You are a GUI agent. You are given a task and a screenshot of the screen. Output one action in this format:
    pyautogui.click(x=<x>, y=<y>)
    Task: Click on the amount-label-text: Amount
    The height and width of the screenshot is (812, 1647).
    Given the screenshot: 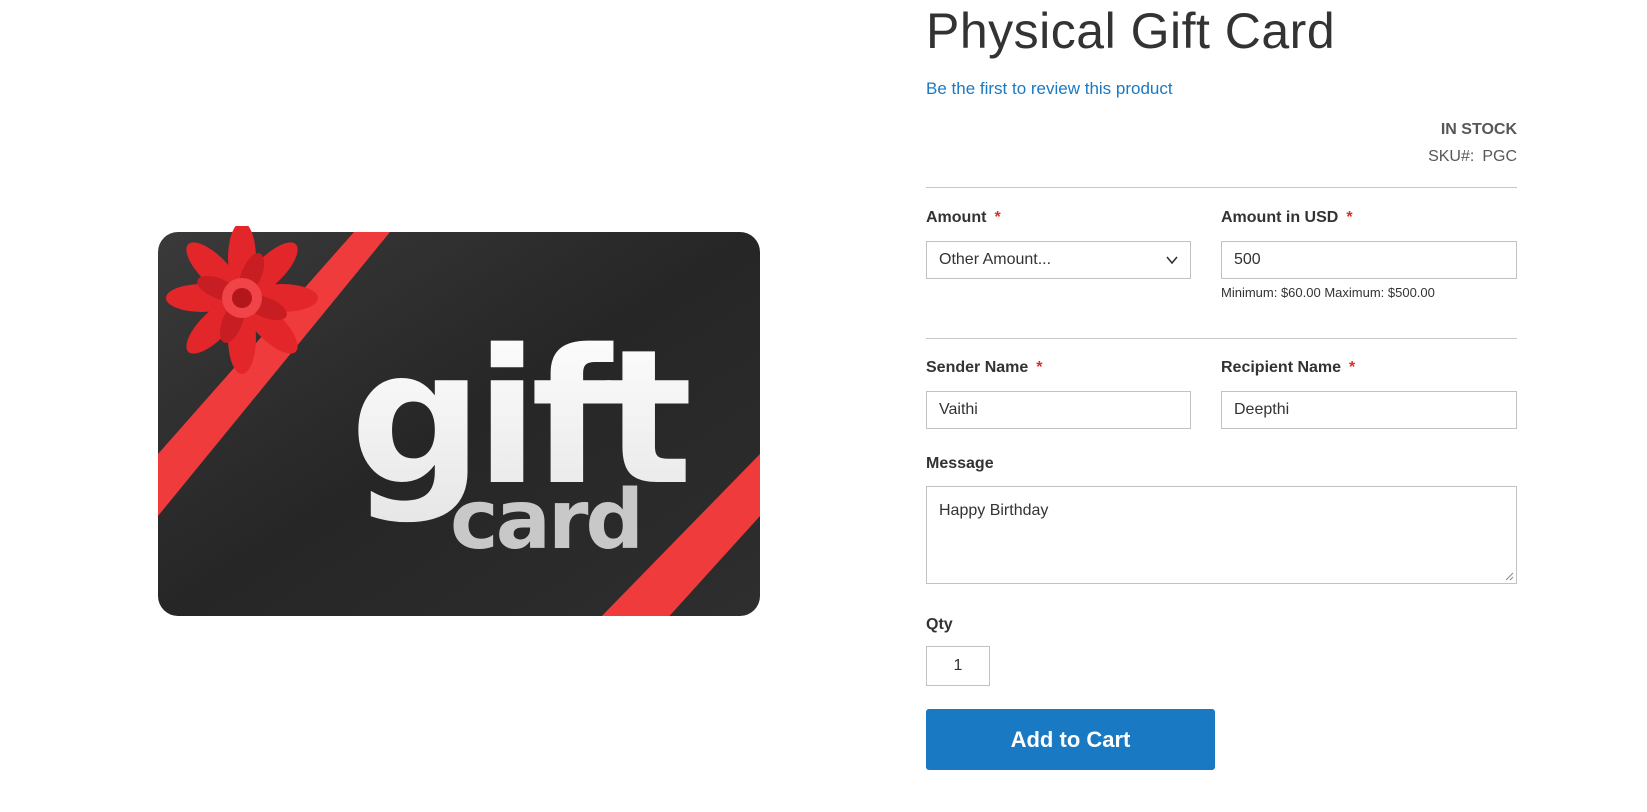 What is the action you would take?
    pyautogui.click(x=956, y=217)
    